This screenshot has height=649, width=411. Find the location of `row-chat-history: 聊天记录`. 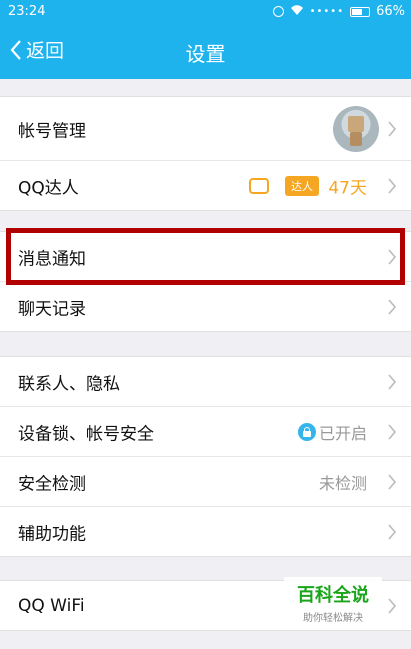

row-chat-history: 聊天记录 is located at coordinates (205, 306).